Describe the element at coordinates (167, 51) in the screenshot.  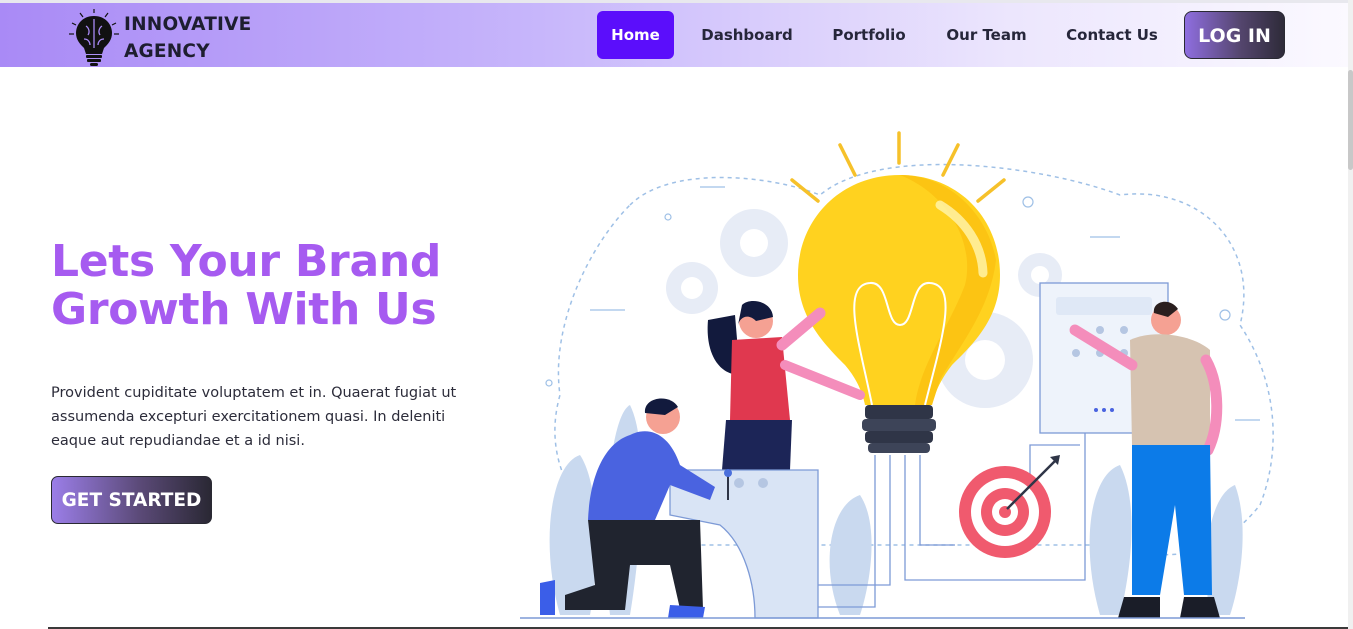
I see `brand-line-2: AGENCY` at that location.